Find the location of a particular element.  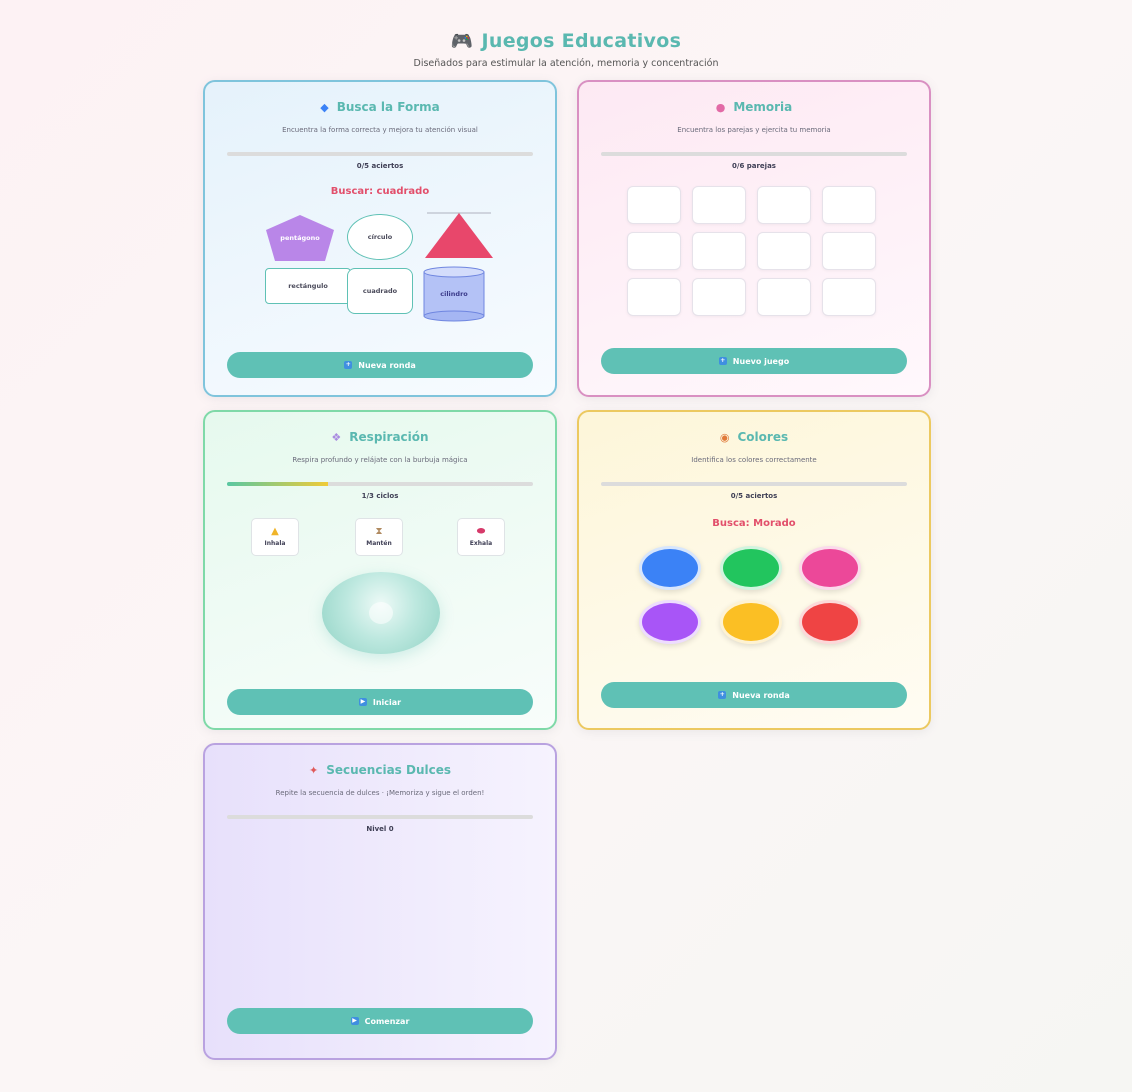

step-inhale: ▲ Inhala is located at coordinates (275, 537).